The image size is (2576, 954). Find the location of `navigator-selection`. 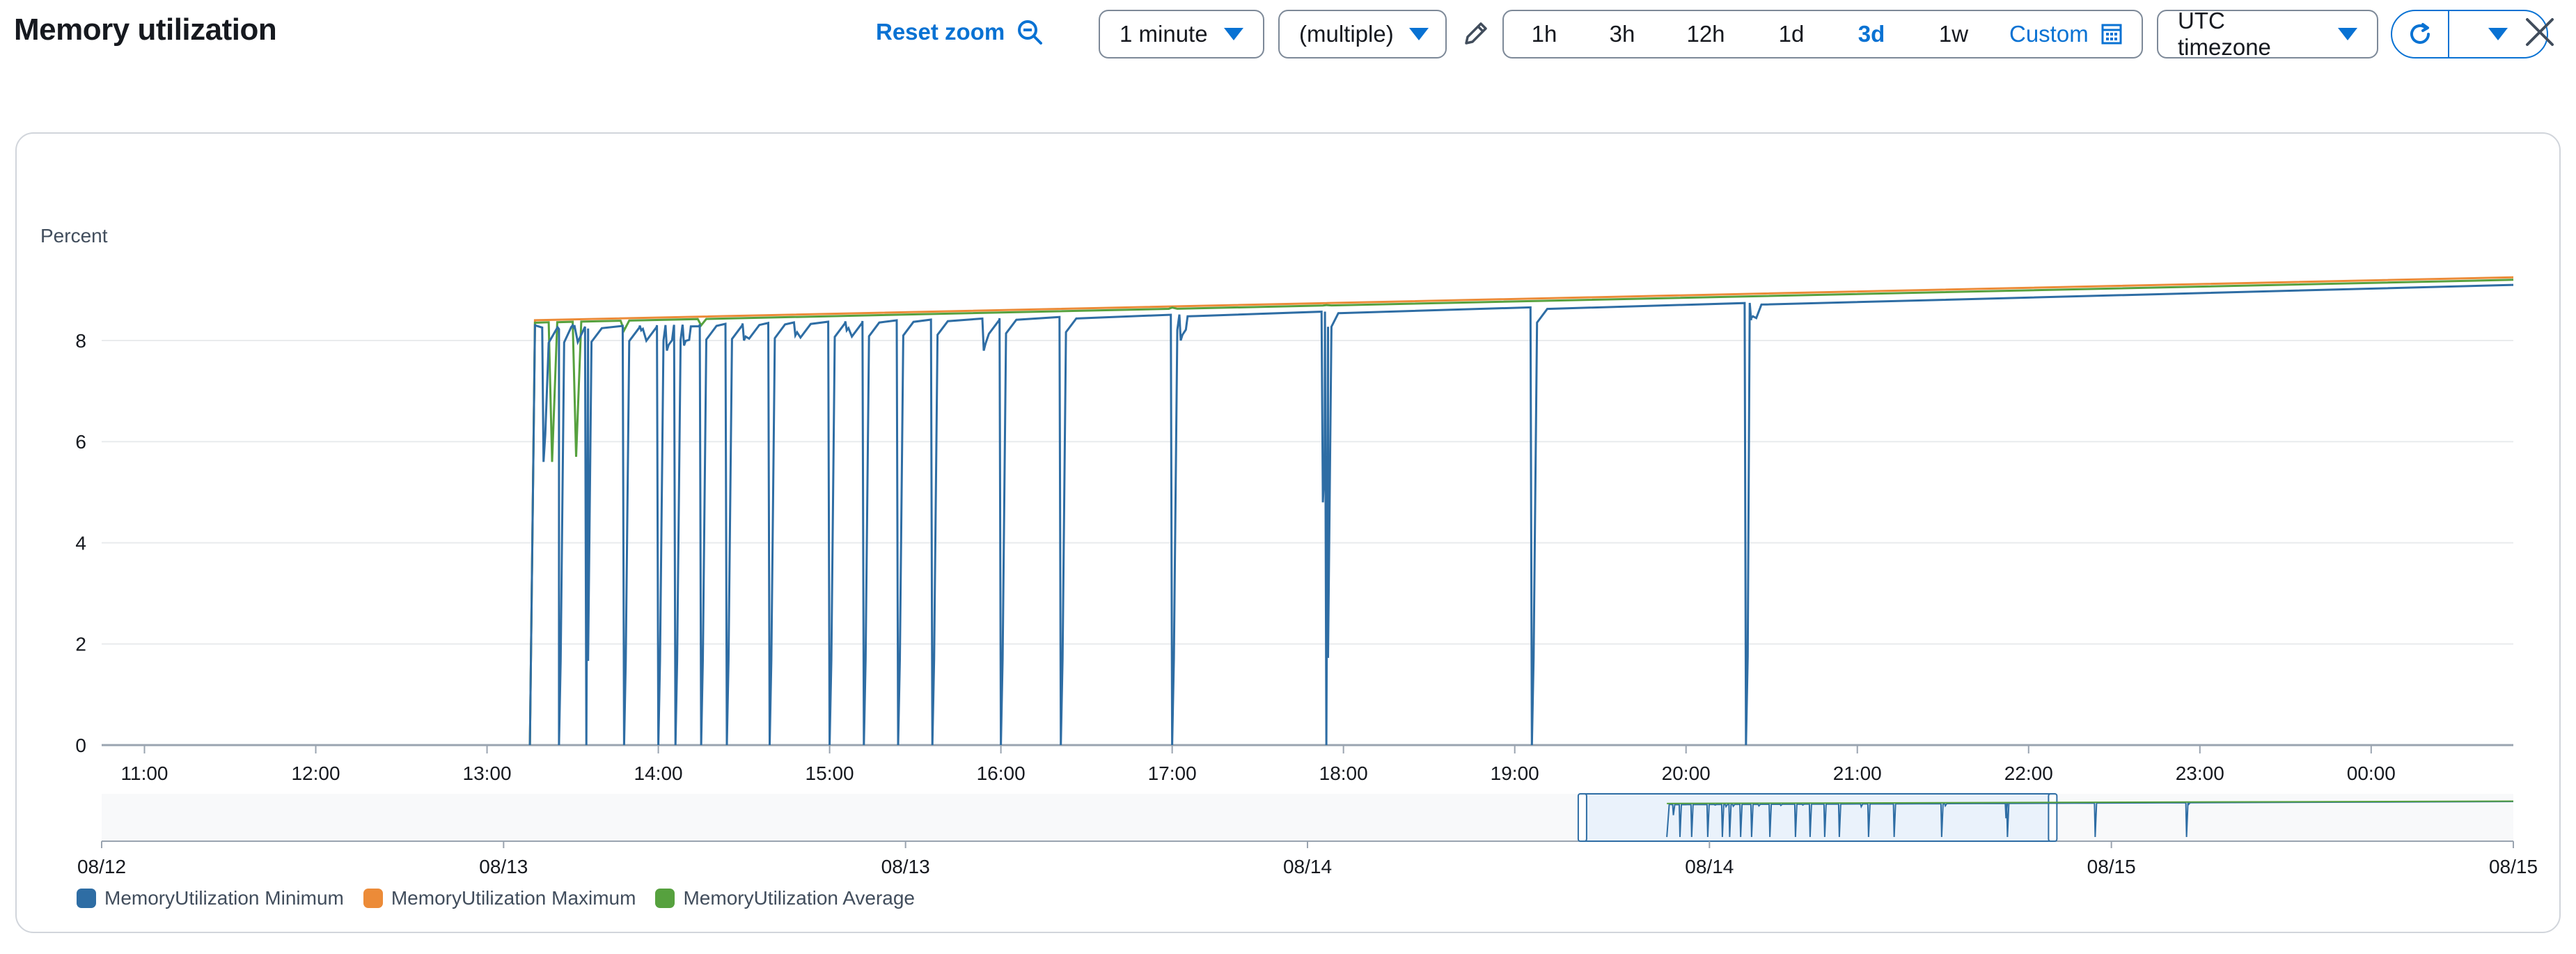

navigator-selection is located at coordinates (1817, 817).